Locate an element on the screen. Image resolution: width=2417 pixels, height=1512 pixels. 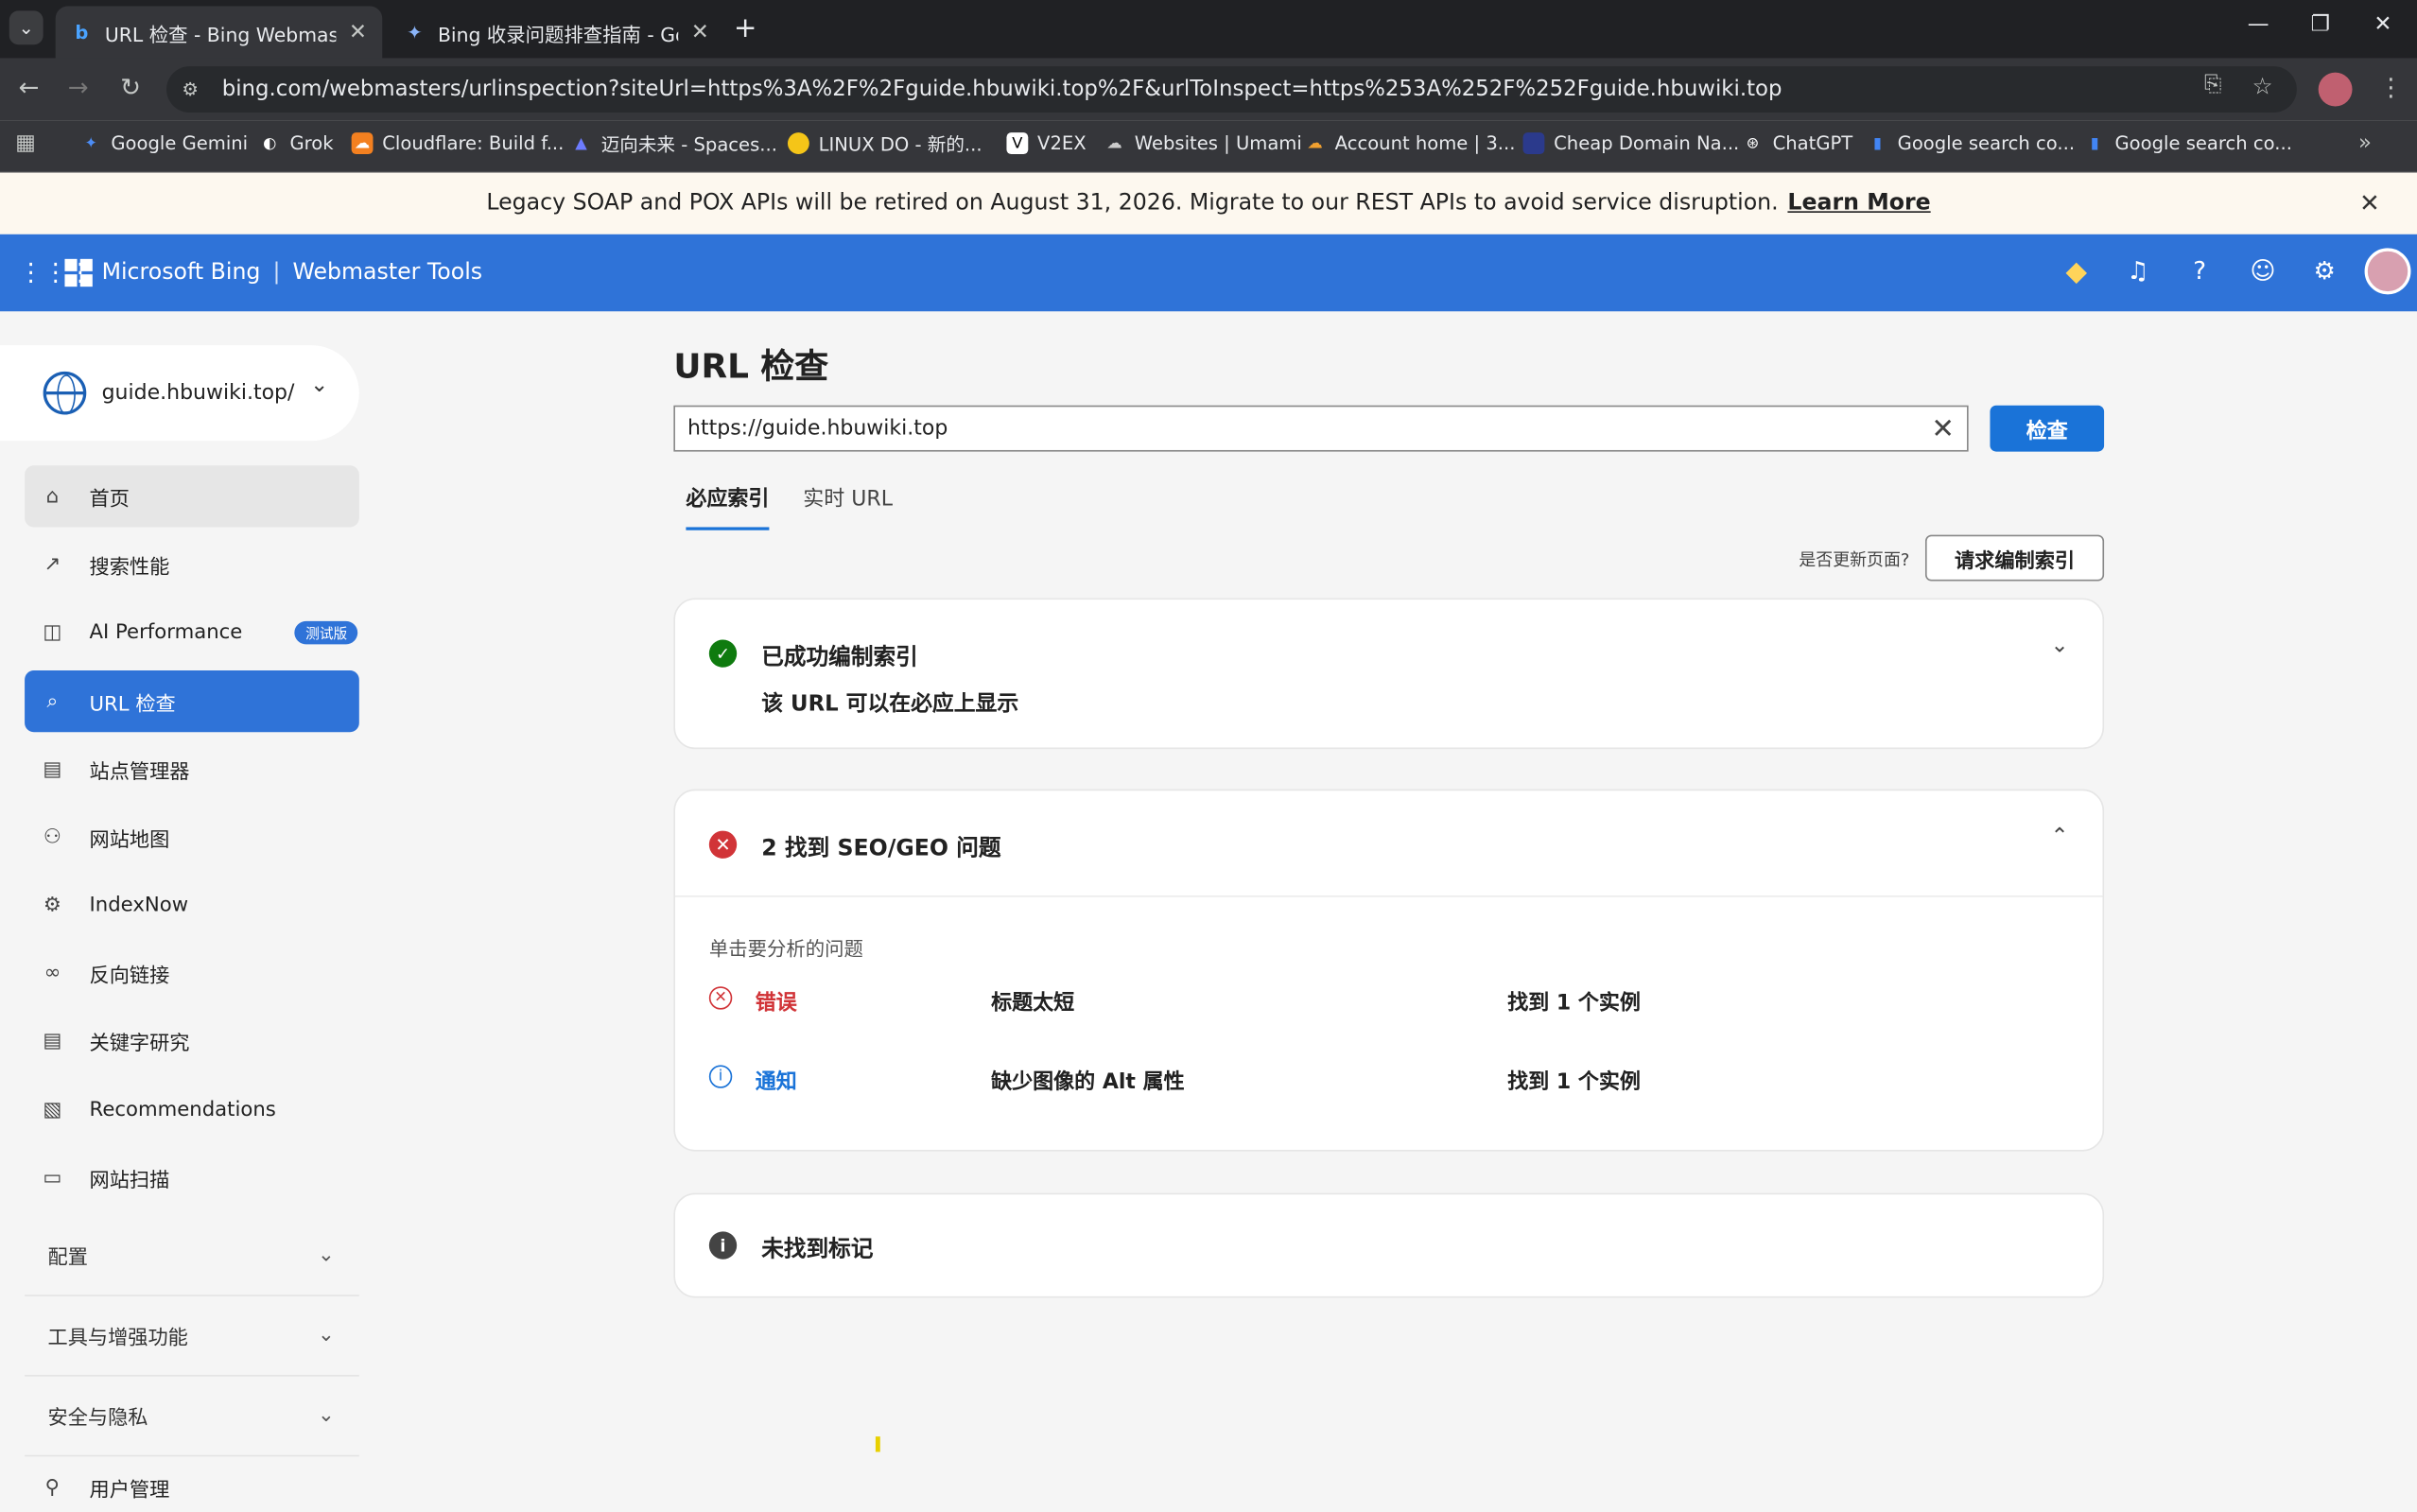
sidebar-item-backlinks: ∞ 反向链接 is located at coordinates (192, 972).